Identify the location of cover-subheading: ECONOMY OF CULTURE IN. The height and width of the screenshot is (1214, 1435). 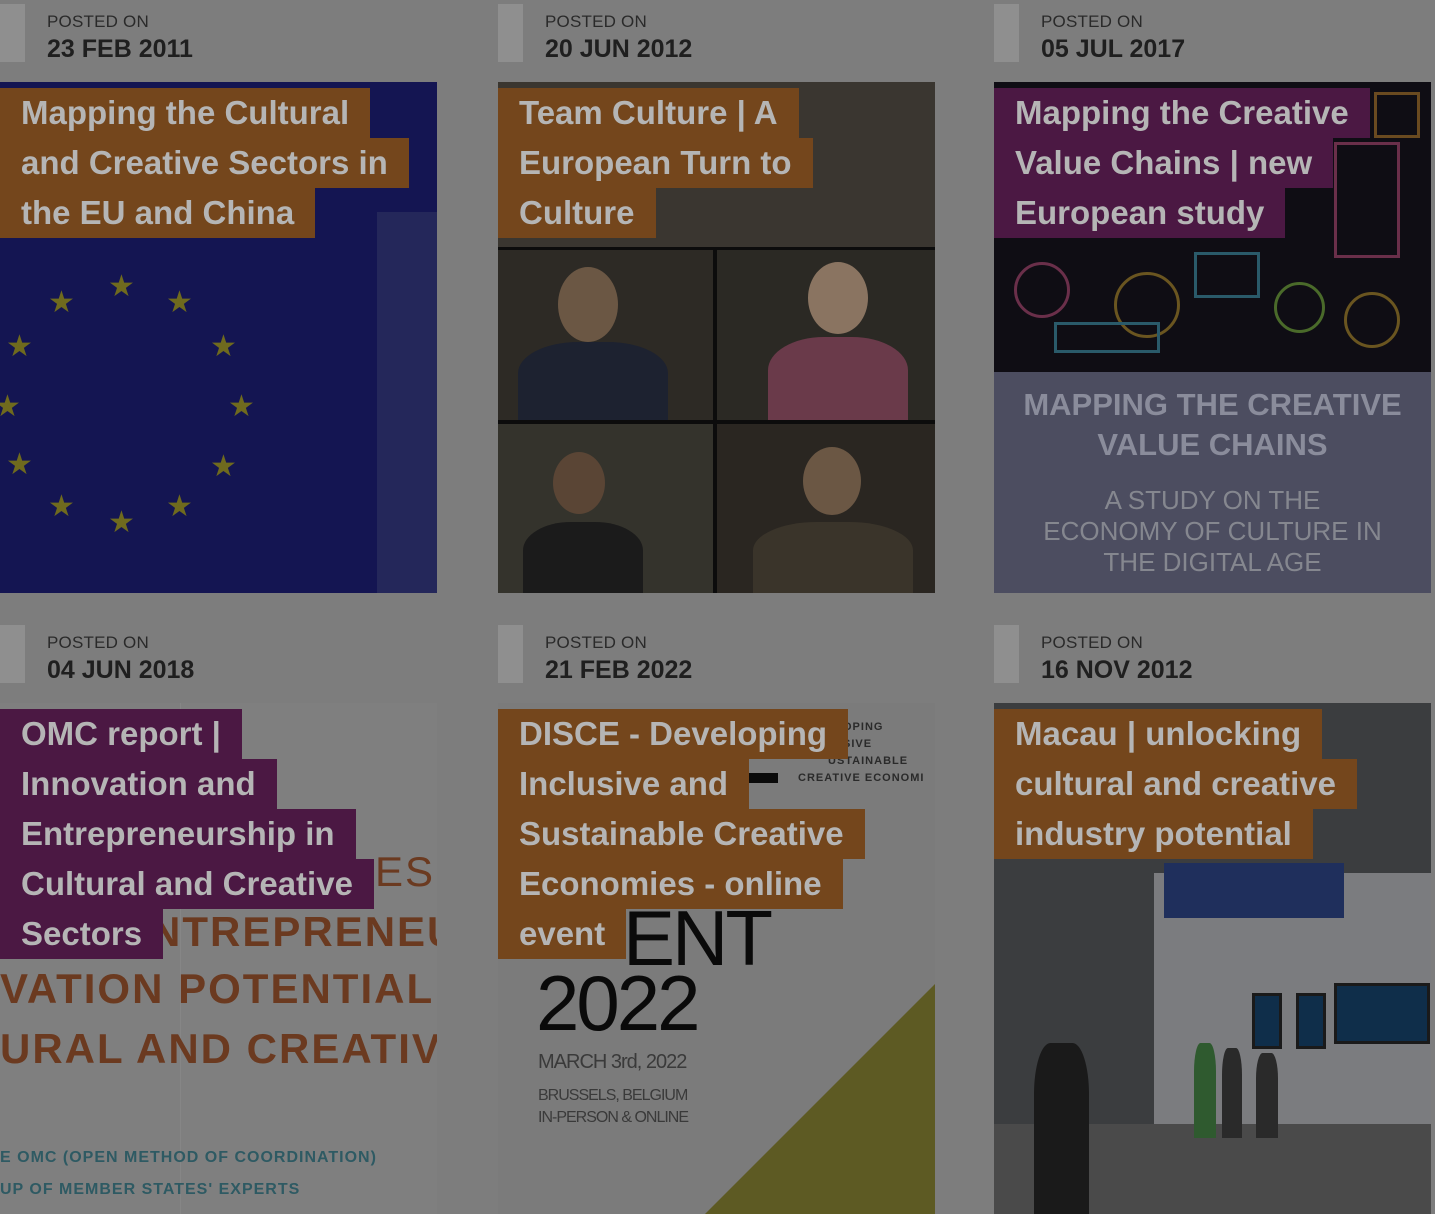
(1212, 531).